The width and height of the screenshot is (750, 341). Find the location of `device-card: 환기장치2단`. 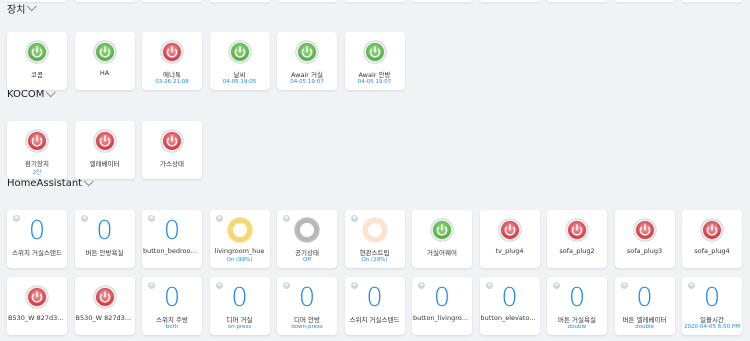

device-card: 환기장치2단 is located at coordinates (37, 150).